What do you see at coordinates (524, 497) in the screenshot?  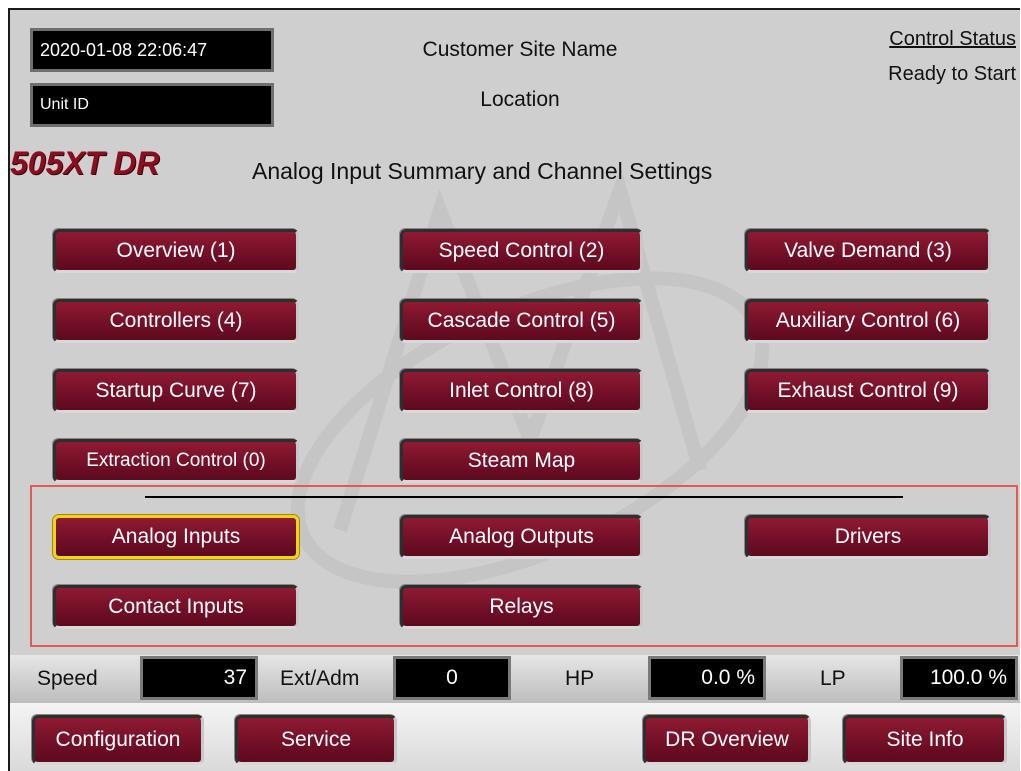 I see `section-divider` at bounding box center [524, 497].